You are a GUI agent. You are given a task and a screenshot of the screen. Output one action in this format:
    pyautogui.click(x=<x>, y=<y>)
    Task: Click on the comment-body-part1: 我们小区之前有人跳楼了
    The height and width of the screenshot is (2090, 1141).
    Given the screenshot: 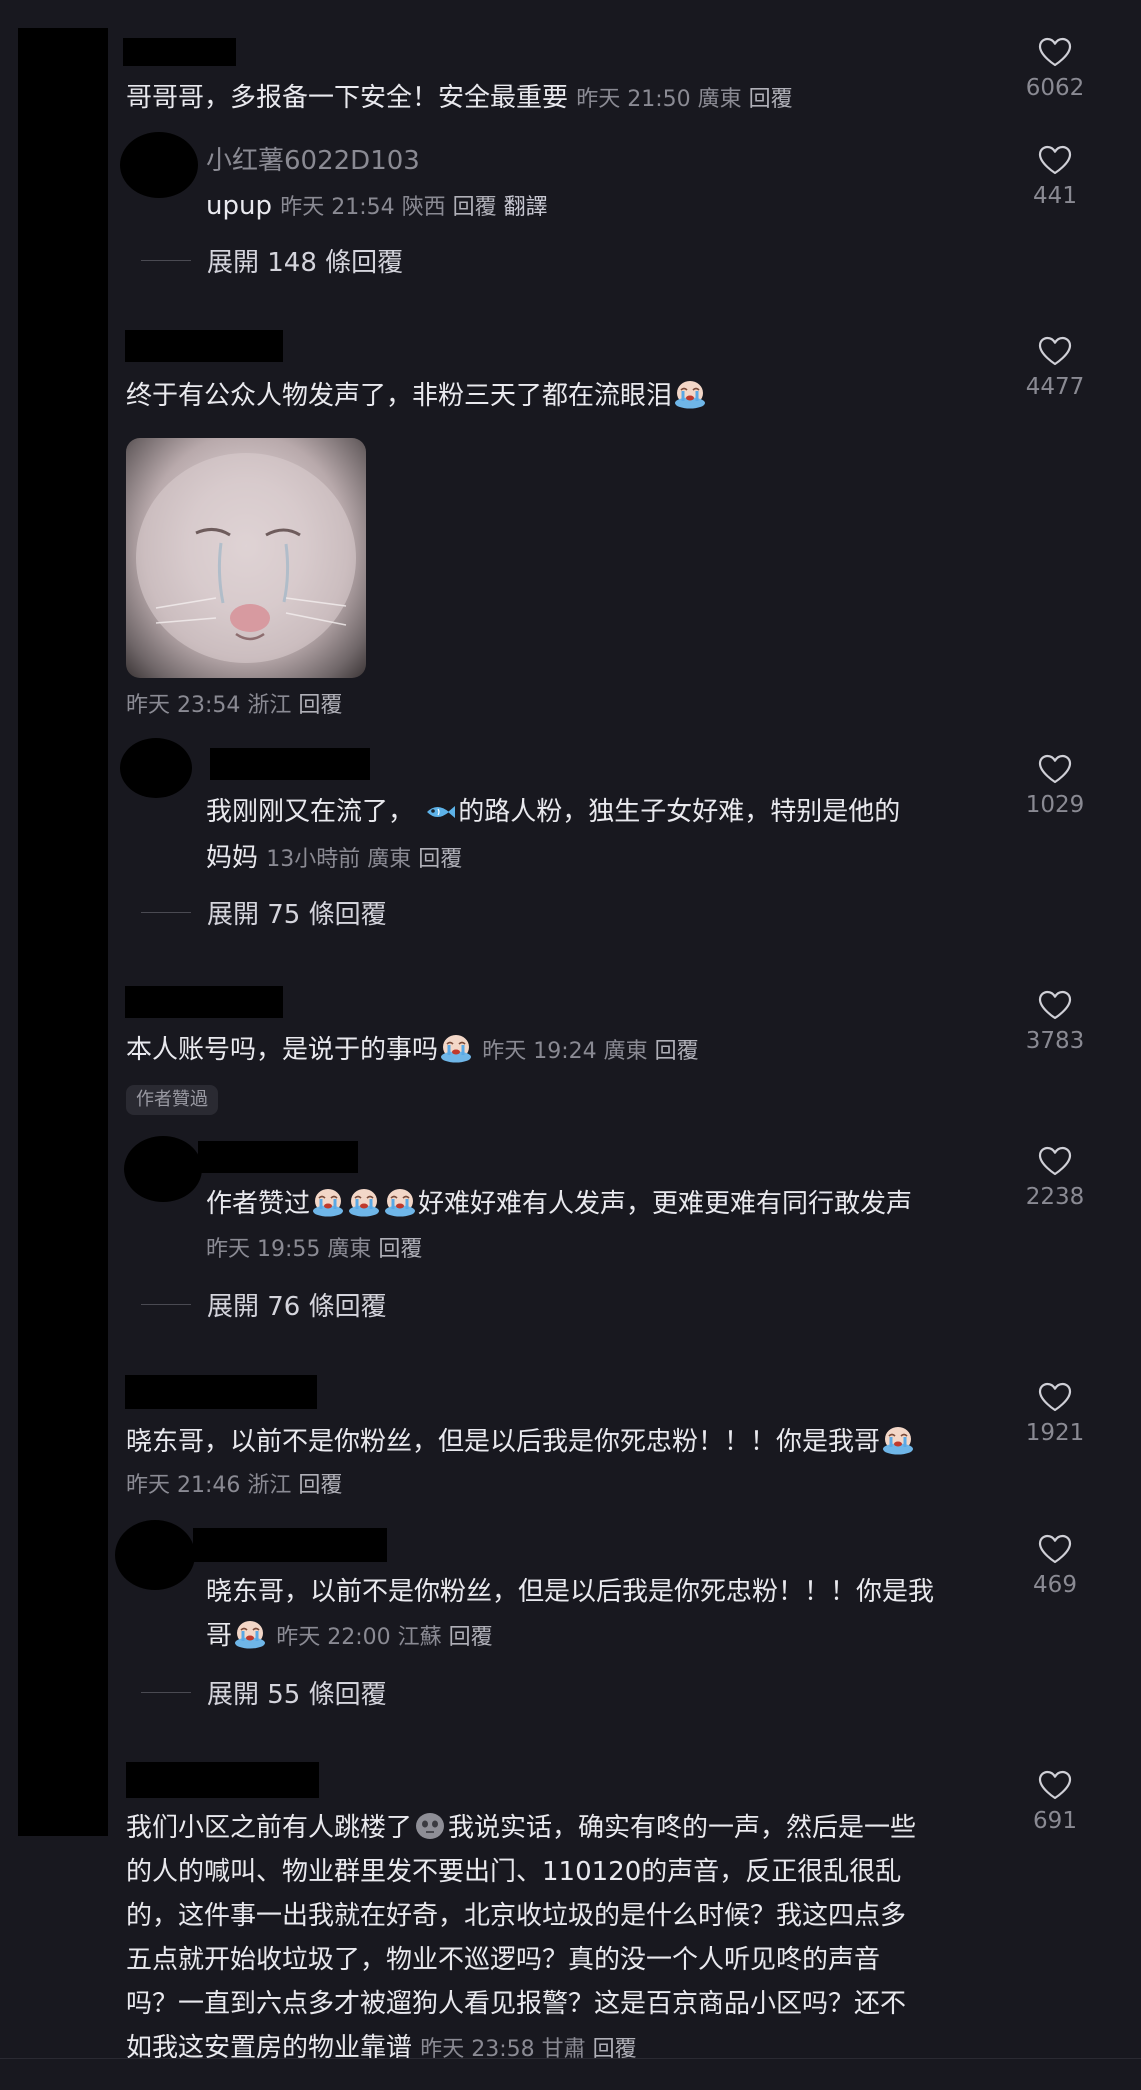 What is the action you would take?
    pyautogui.click(x=269, y=1828)
    